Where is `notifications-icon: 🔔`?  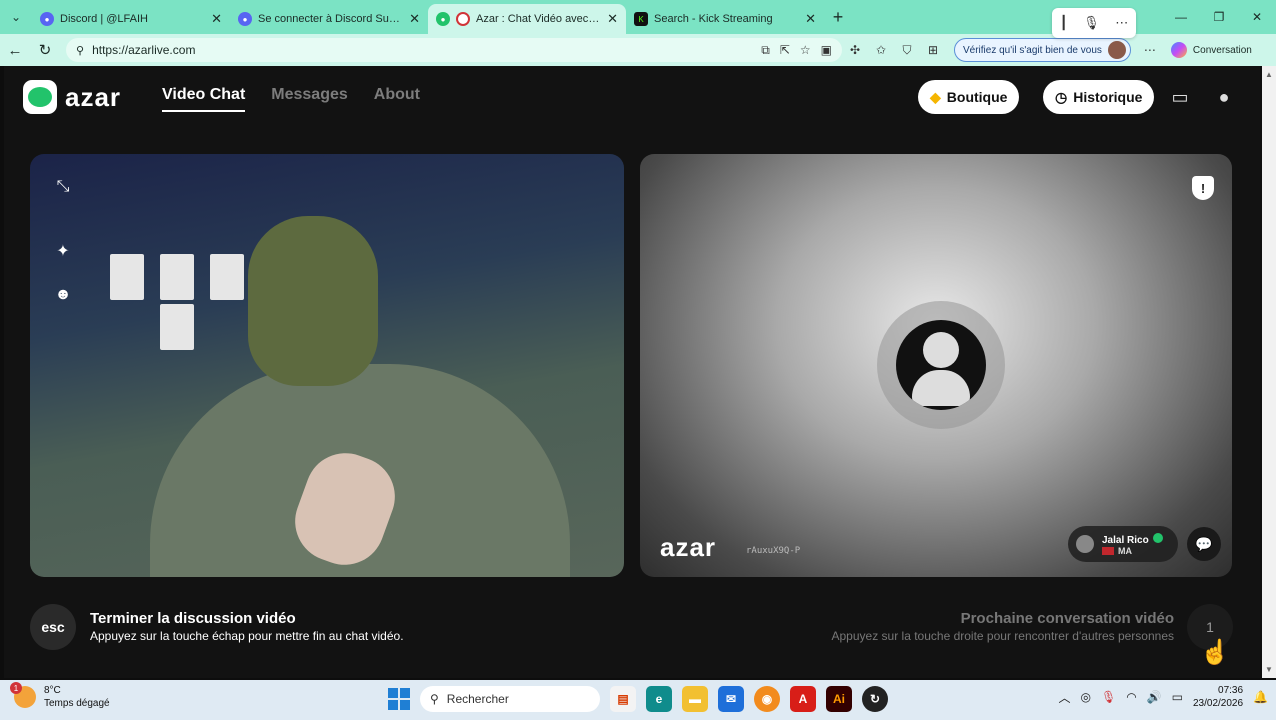
notifications-icon: 🔔 is located at coordinates (1260, 697).